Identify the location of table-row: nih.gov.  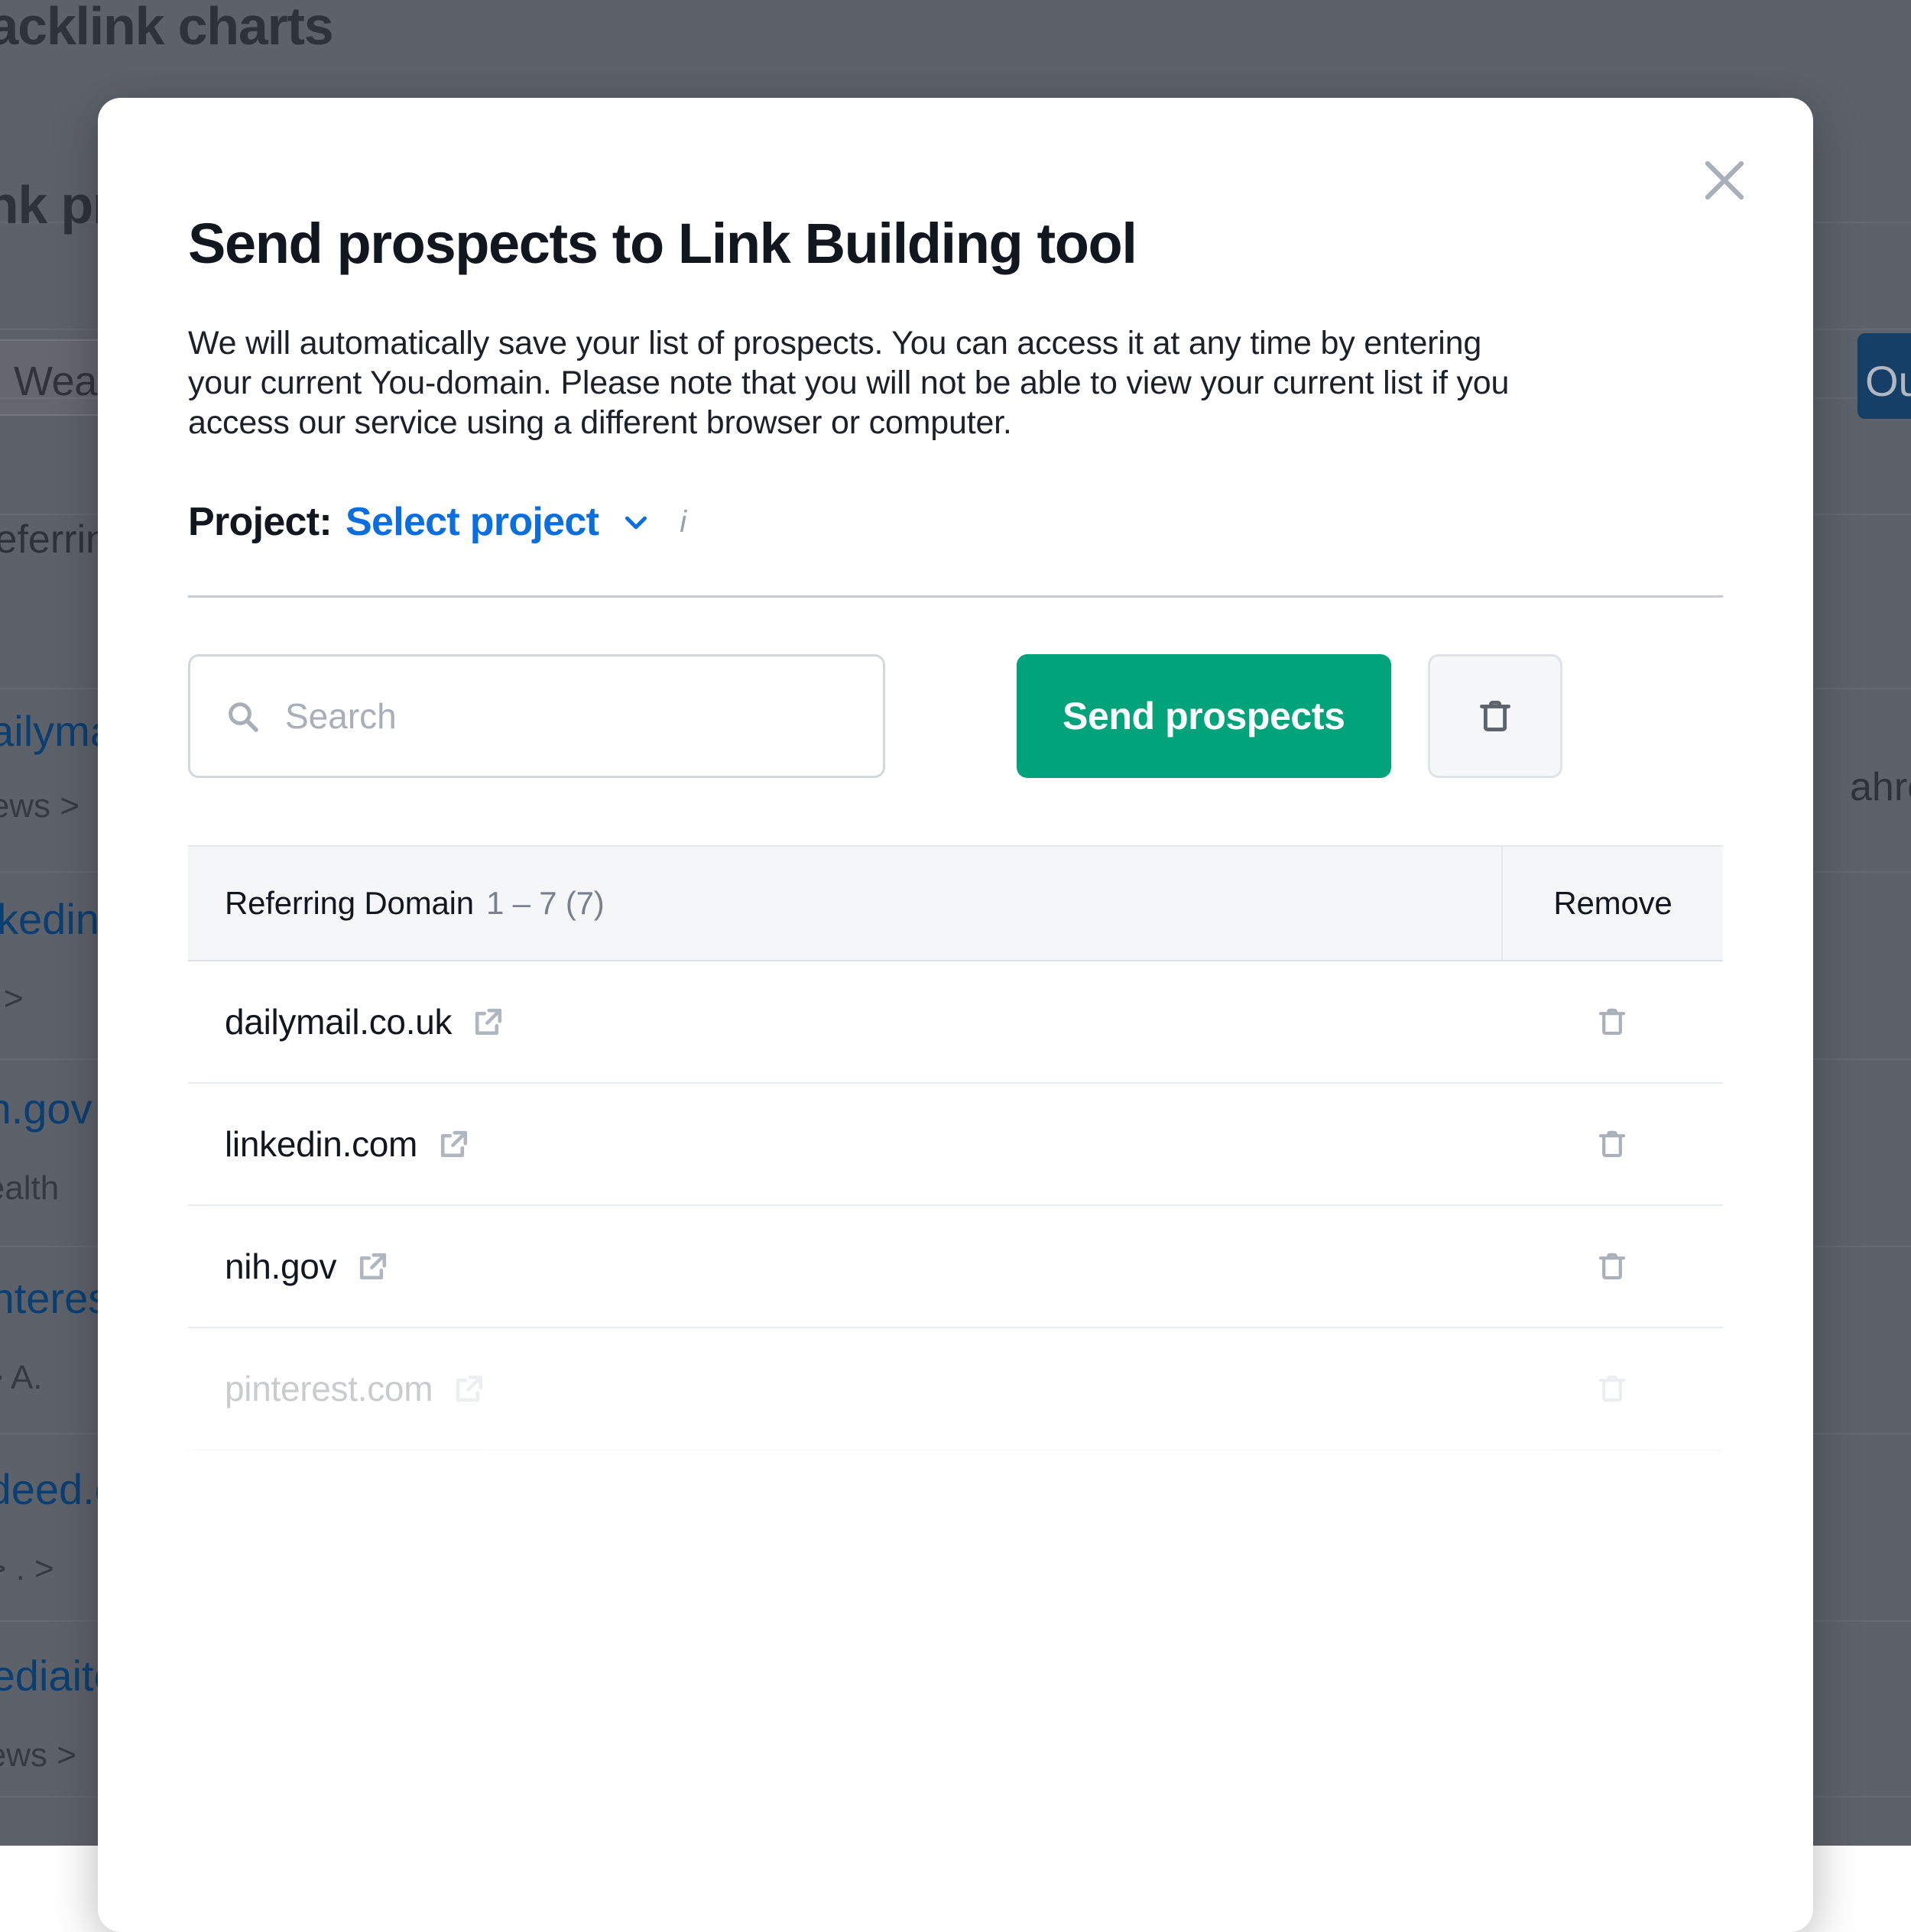
(955, 1267).